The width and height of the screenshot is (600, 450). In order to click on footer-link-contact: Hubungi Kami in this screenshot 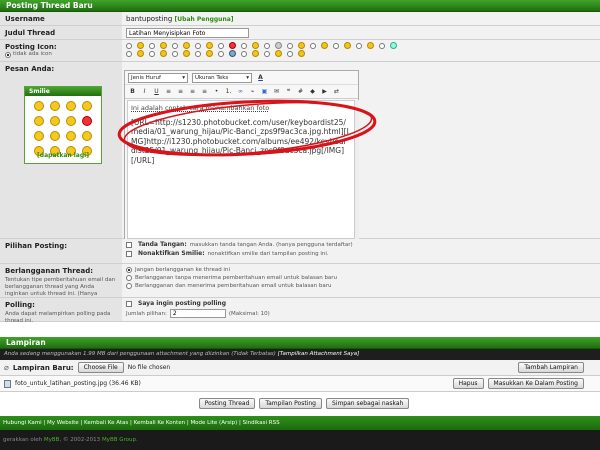, I will do `click(22, 423)`.